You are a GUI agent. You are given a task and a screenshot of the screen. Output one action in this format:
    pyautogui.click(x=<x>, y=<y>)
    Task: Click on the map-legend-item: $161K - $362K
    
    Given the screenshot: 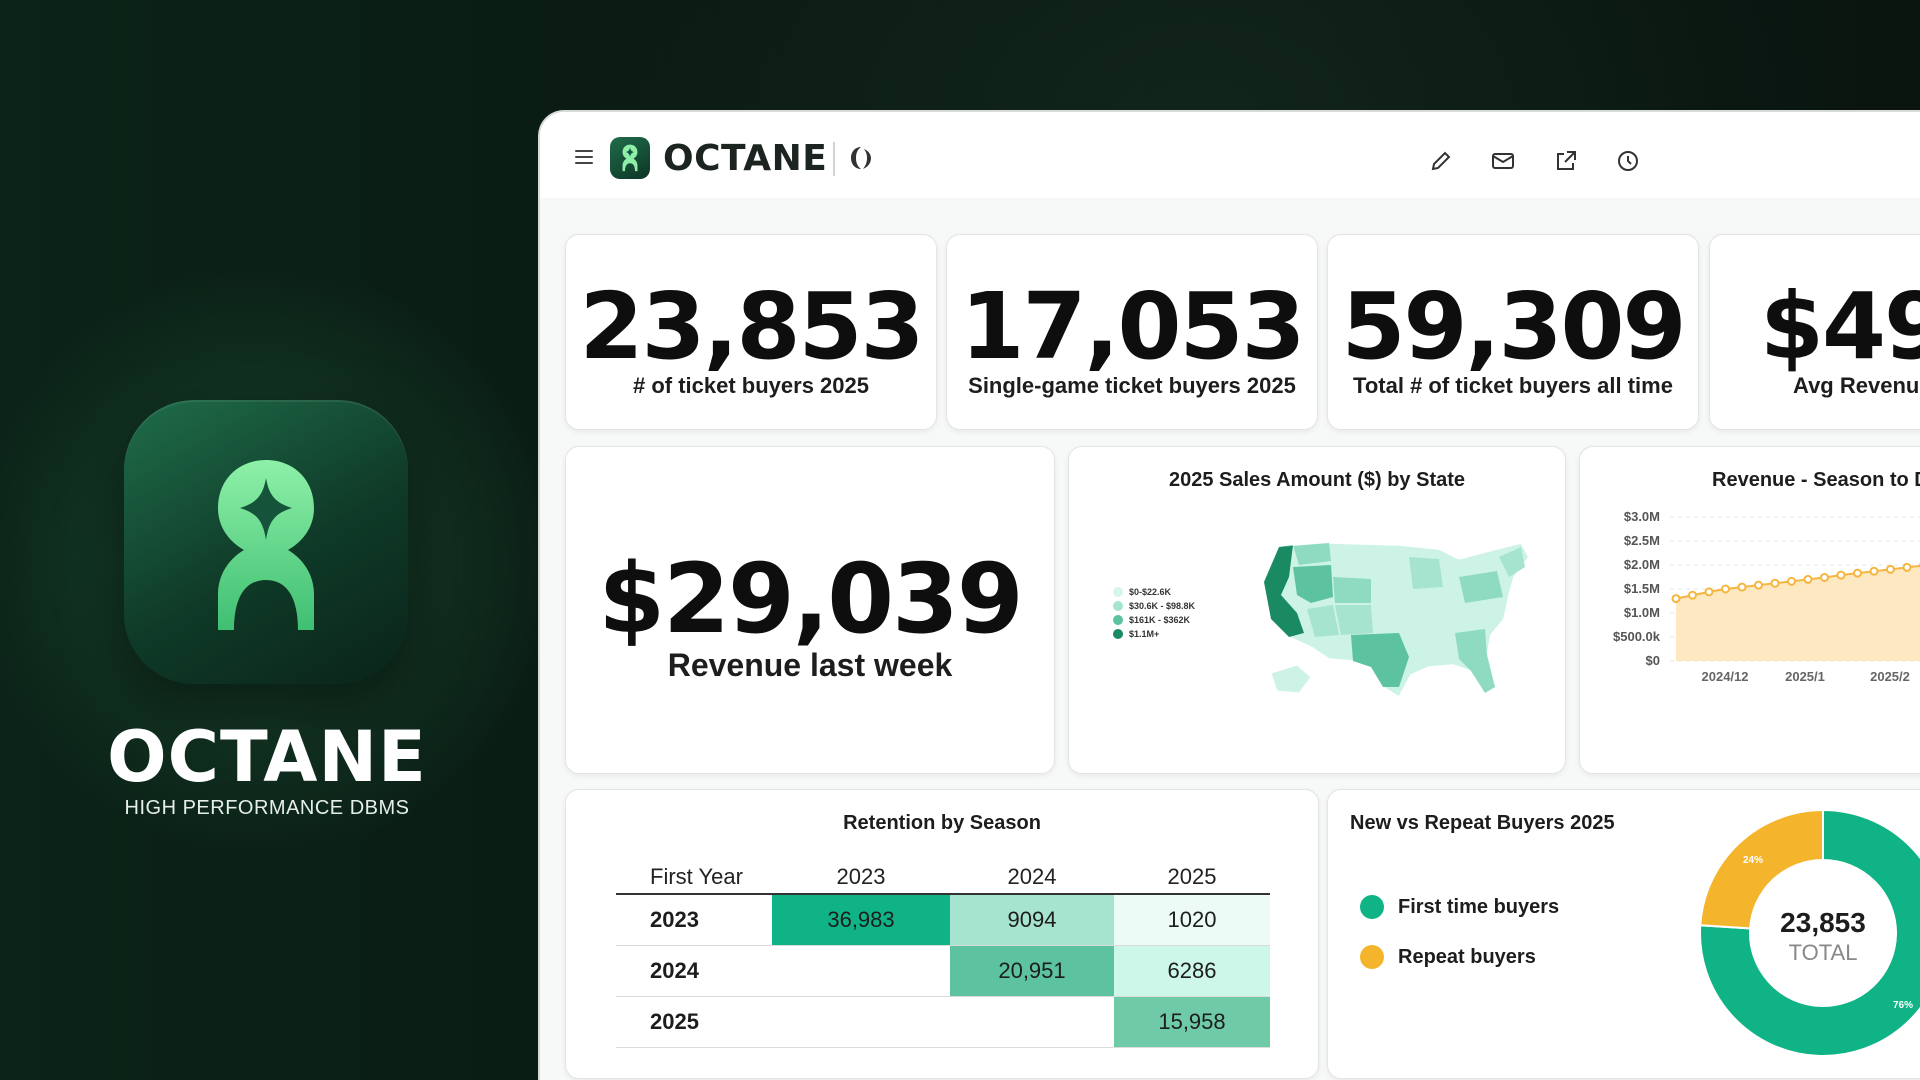 What is the action you would take?
    pyautogui.click(x=1151, y=620)
    